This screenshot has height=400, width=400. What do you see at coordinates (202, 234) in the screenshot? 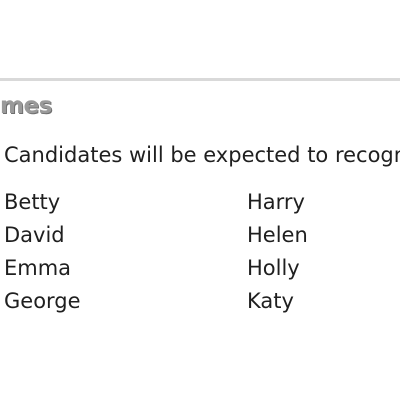
I see `list-item: David Helen` at bounding box center [202, 234].